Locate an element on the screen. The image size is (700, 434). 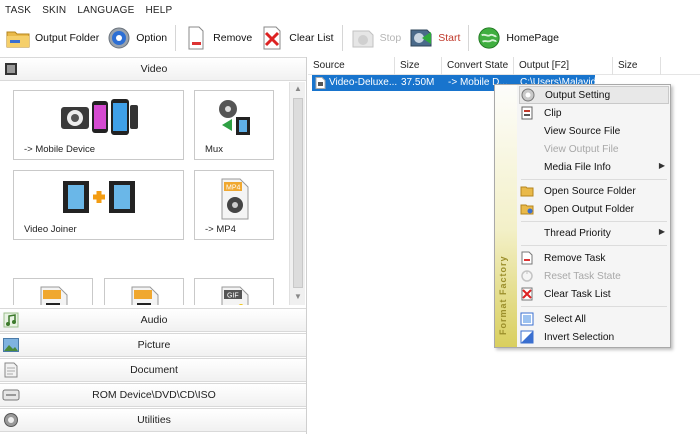
mobile-device-icon is located at coordinates (98, 119).